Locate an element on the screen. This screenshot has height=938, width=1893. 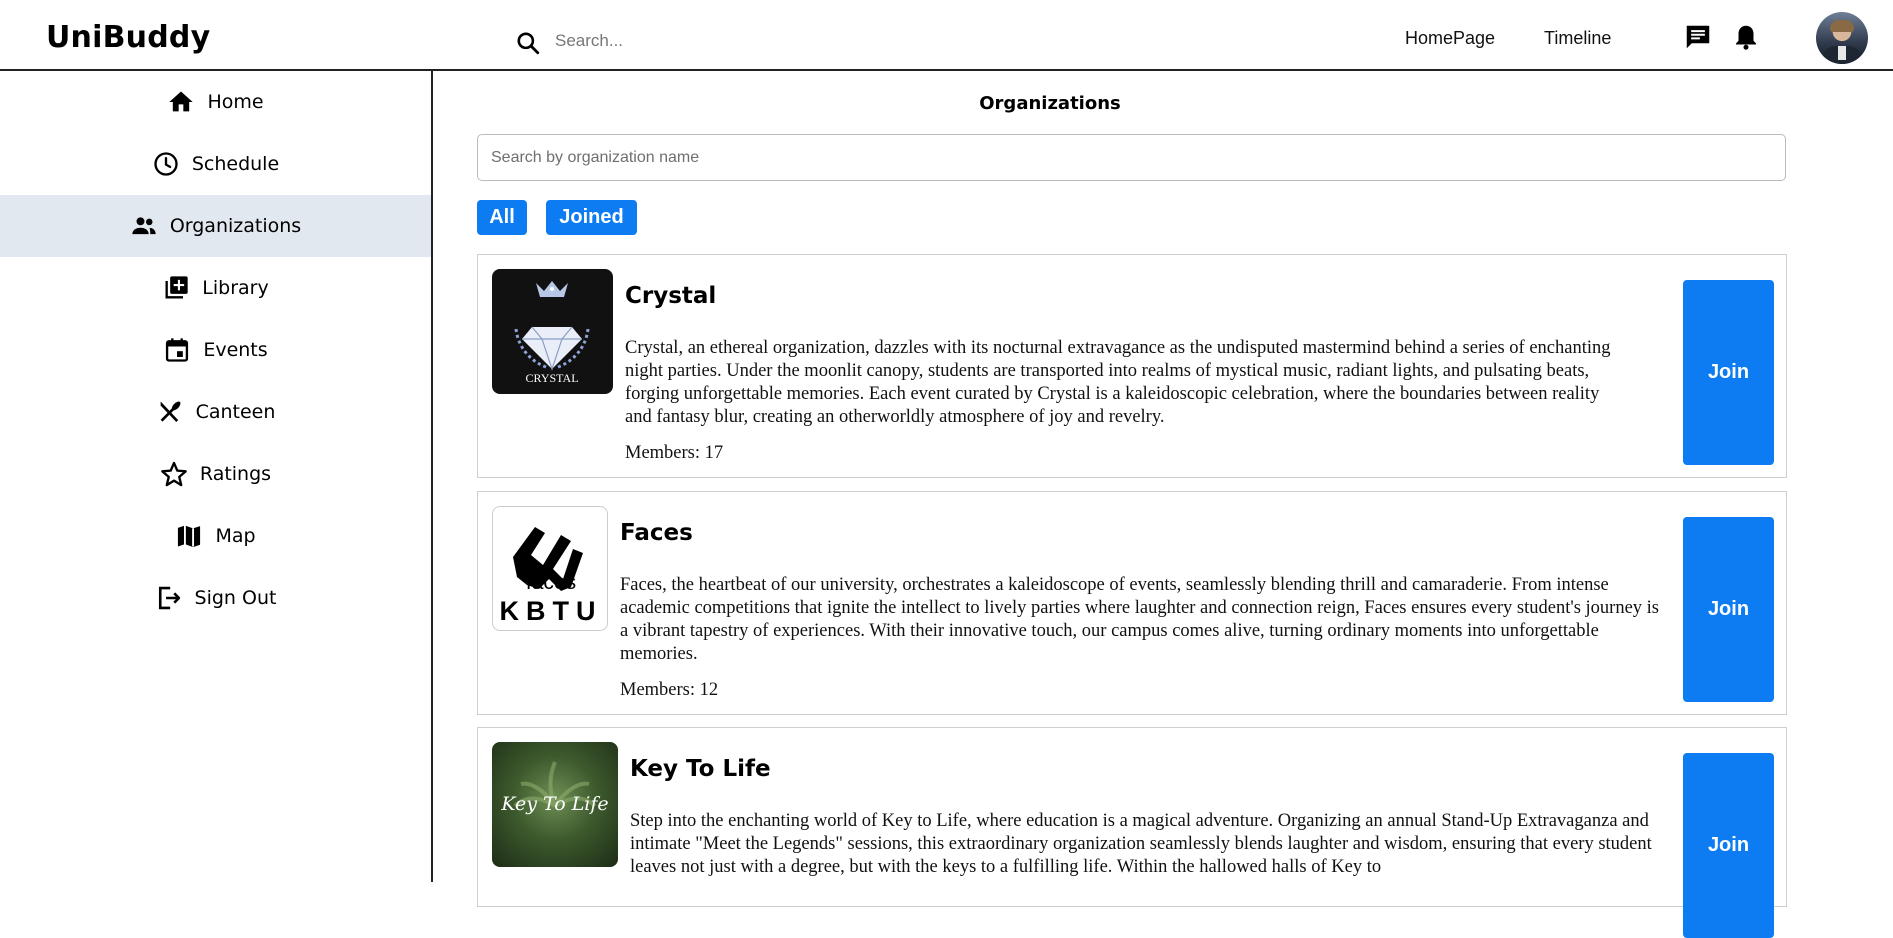
app-logo: UniBuddy is located at coordinates (128, 37).